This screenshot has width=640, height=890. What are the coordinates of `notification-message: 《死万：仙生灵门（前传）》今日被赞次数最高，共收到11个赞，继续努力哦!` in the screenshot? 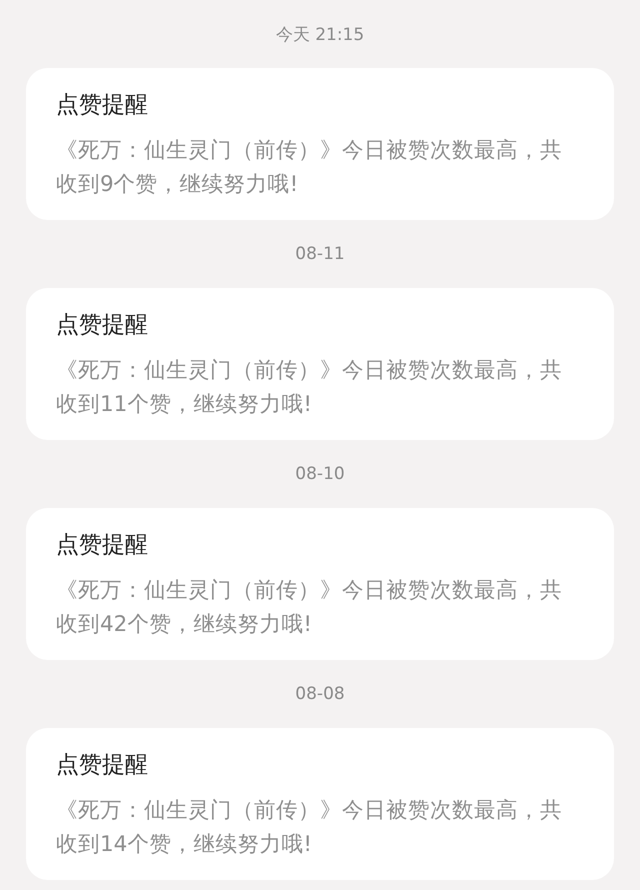 It's located at (309, 388).